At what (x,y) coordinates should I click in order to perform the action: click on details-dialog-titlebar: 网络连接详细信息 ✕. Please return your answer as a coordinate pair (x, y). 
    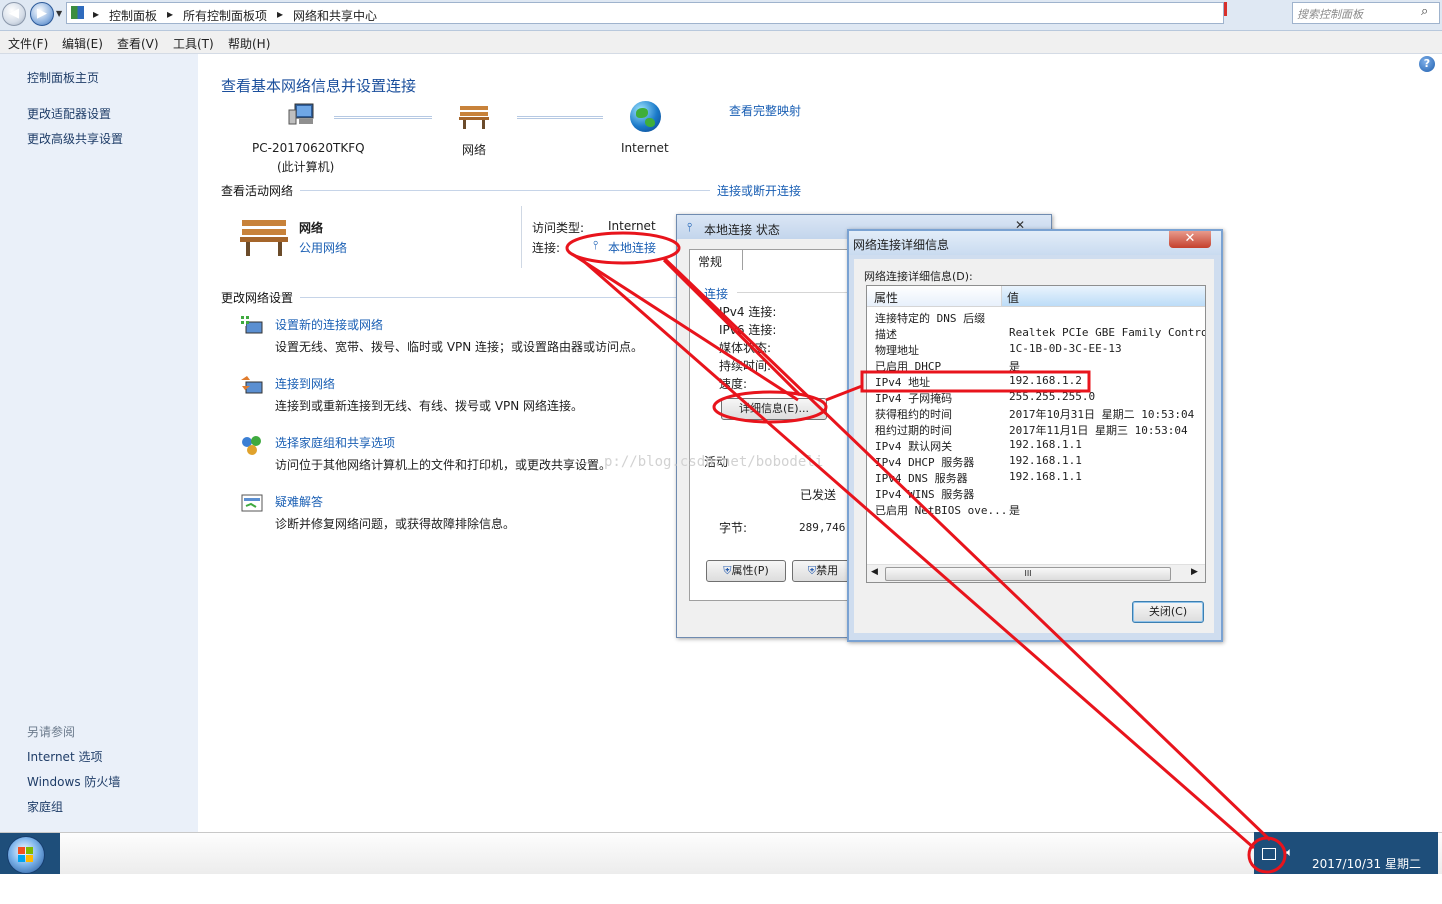
    Looking at the image, I should click on (1035, 243).